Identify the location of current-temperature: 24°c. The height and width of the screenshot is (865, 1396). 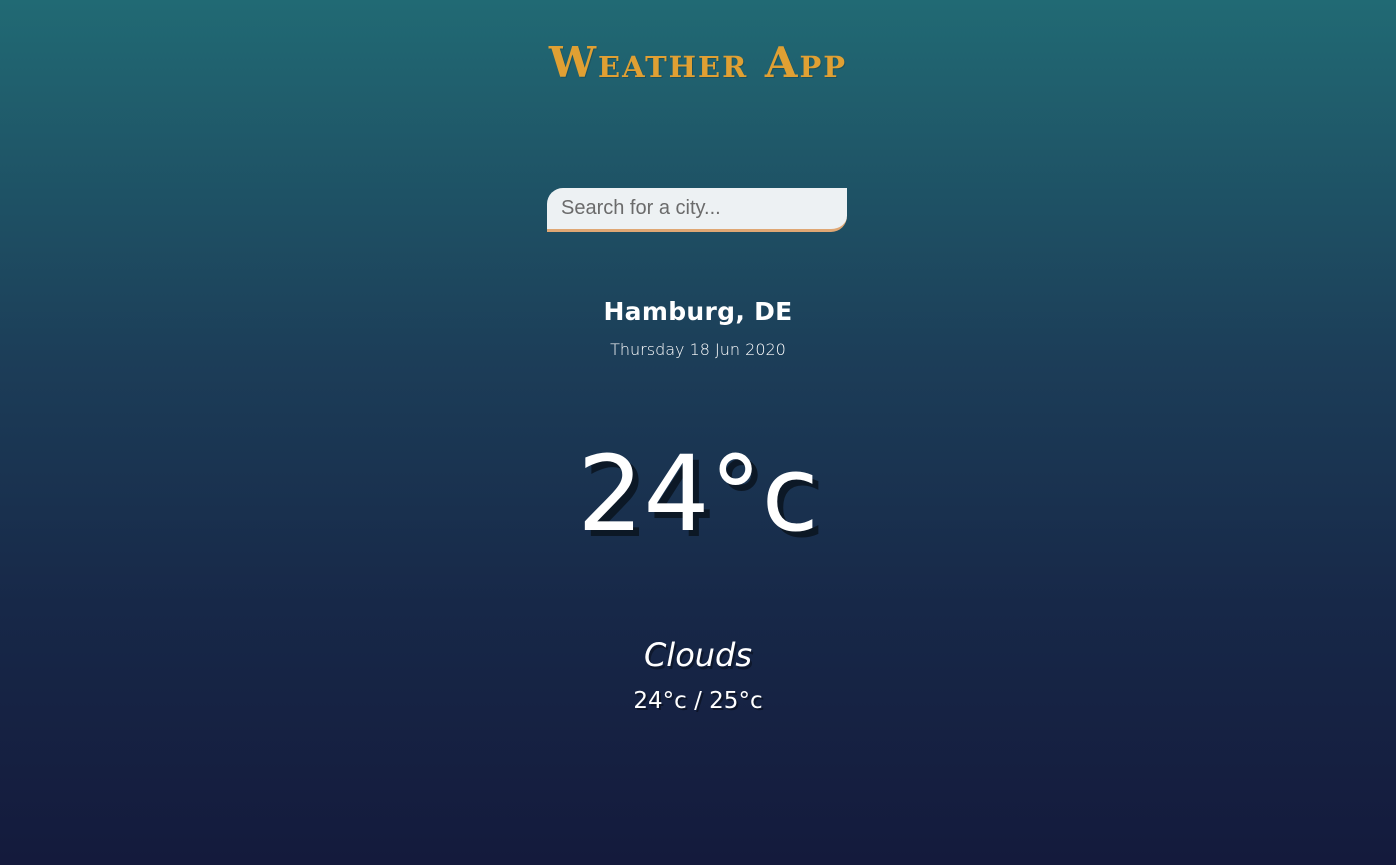
(698, 494).